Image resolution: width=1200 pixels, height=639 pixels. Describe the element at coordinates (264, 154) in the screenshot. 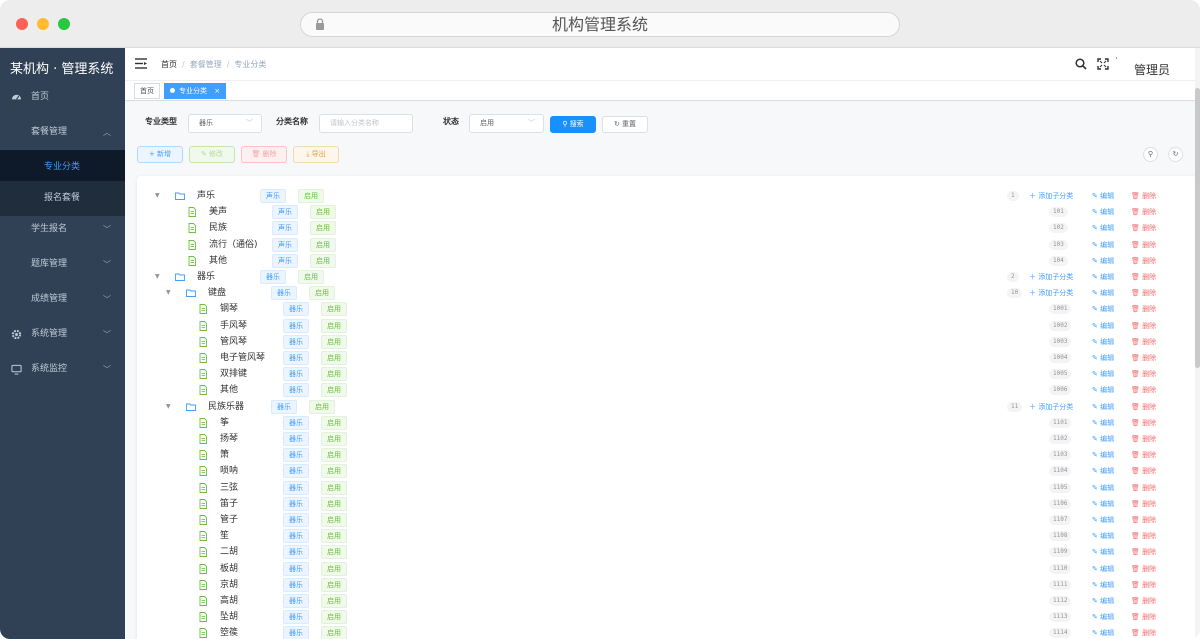

I see `delete-button: 🗑 删除` at that location.